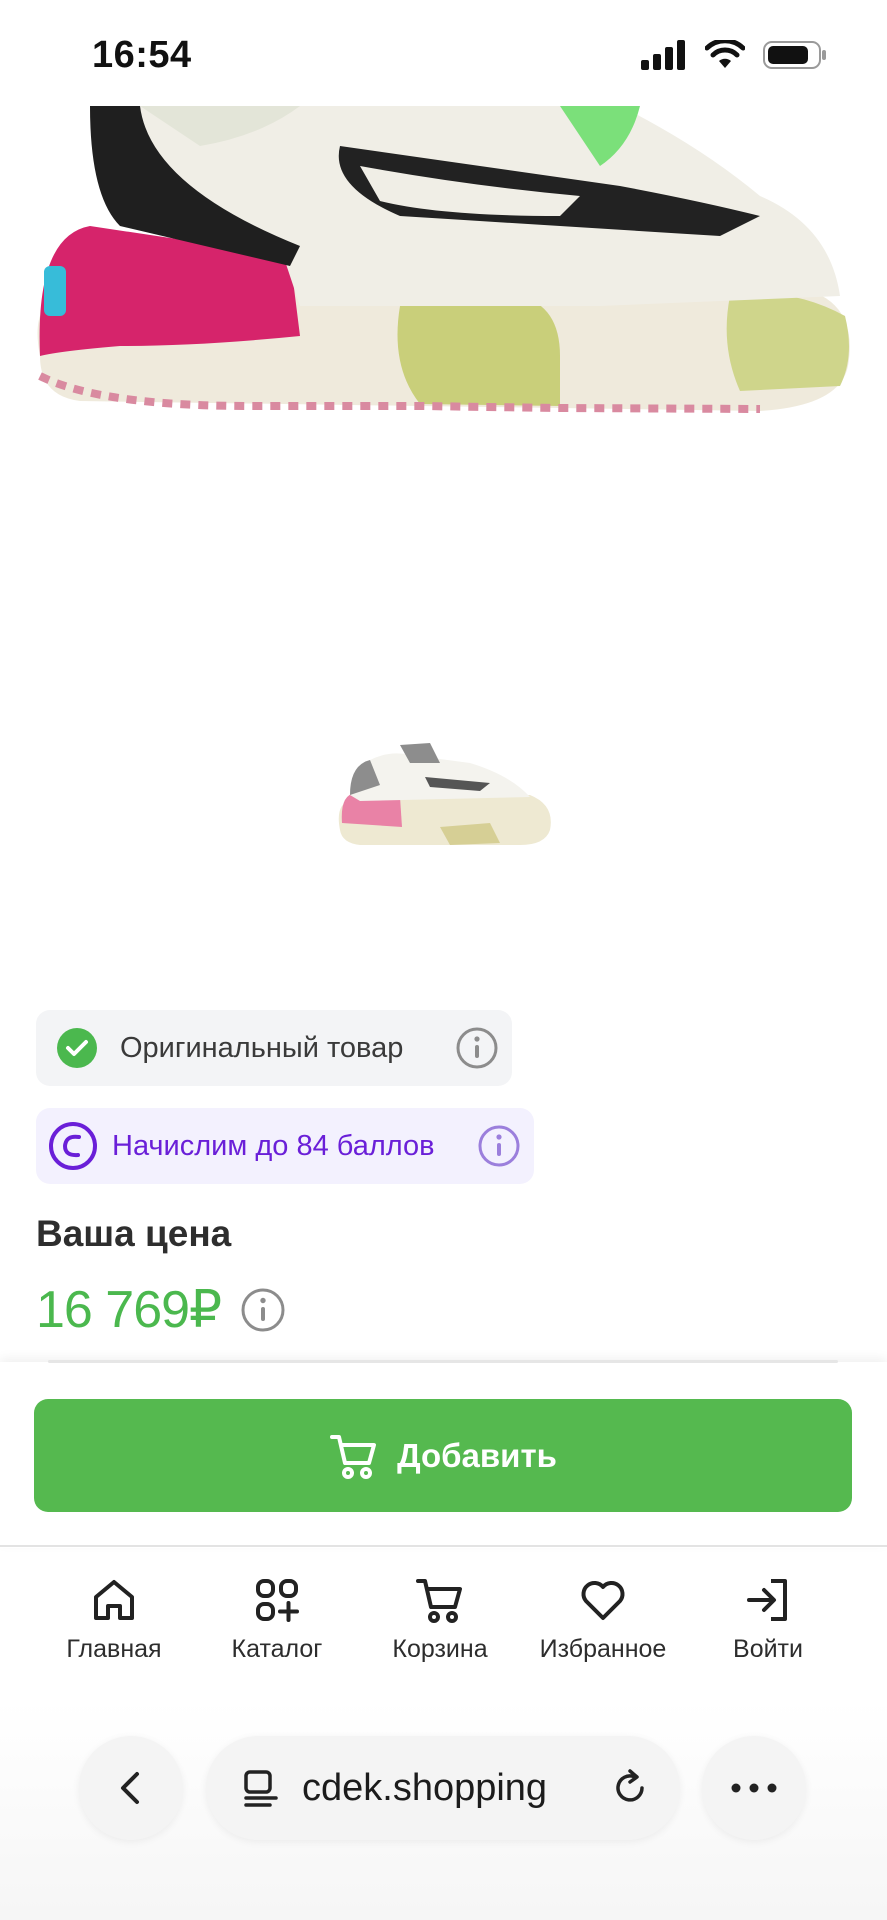 This screenshot has width=887, height=1920. Describe the element at coordinates (277, 1649) in the screenshot. I see `tab-label: Каталог` at that location.